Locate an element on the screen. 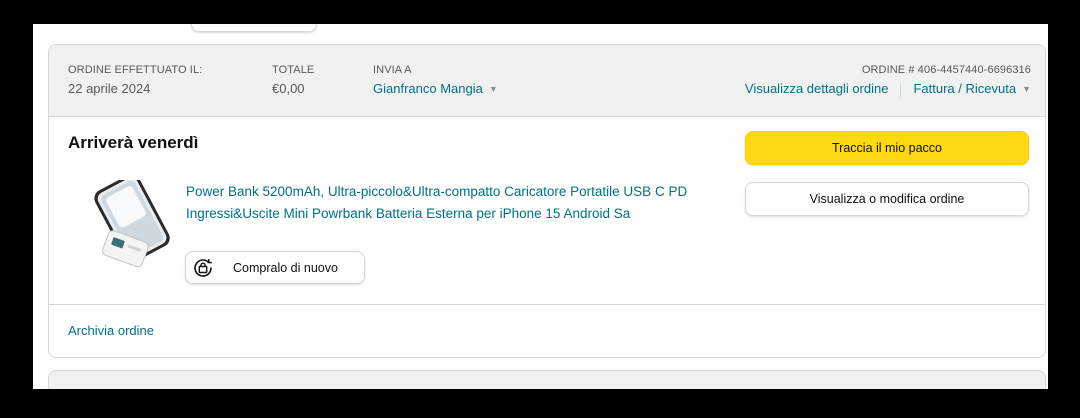  order-number: ORDINE # 406-4457440-6696316 is located at coordinates (946, 70).